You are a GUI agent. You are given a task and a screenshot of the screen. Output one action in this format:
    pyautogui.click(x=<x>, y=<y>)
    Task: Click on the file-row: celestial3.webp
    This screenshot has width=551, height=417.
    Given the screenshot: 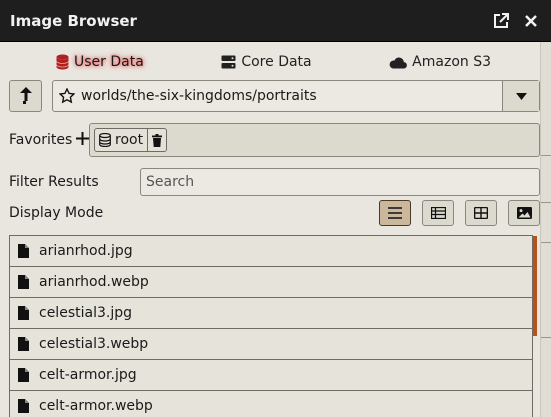 What is the action you would take?
    pyautogui.click(x=271, y=344)
    